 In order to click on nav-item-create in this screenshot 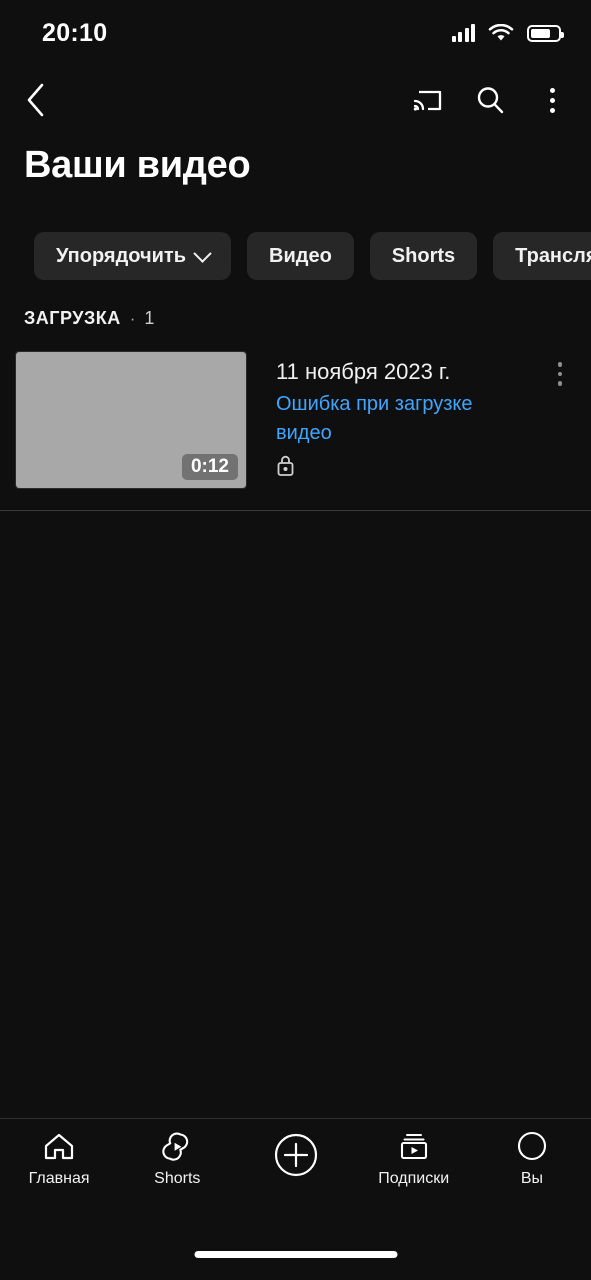, I will do `click(295, 1155)`.